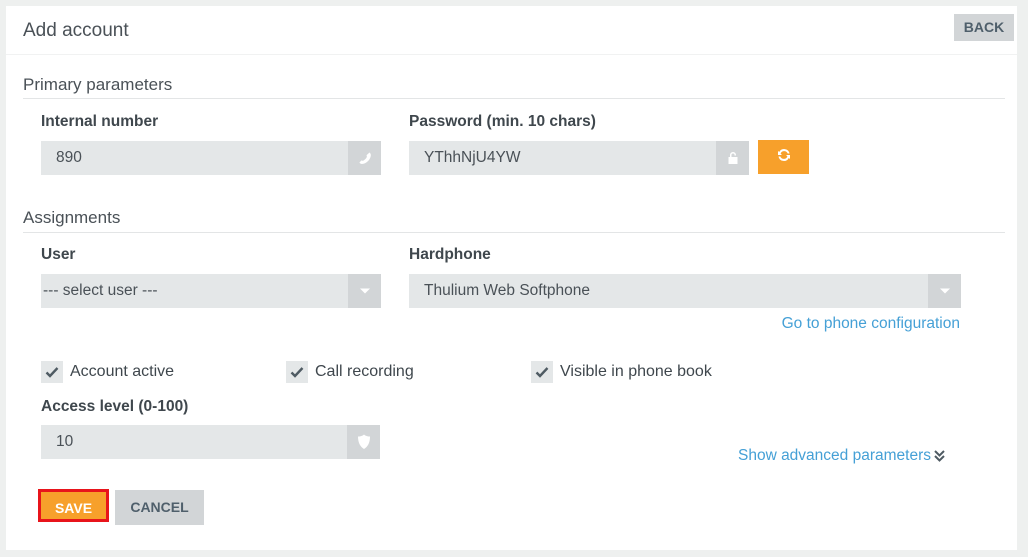 This screenshot has width=1028, height=557. I want to click on hardphone-select-value: Thulium Web Softphone, so click(668, 291).